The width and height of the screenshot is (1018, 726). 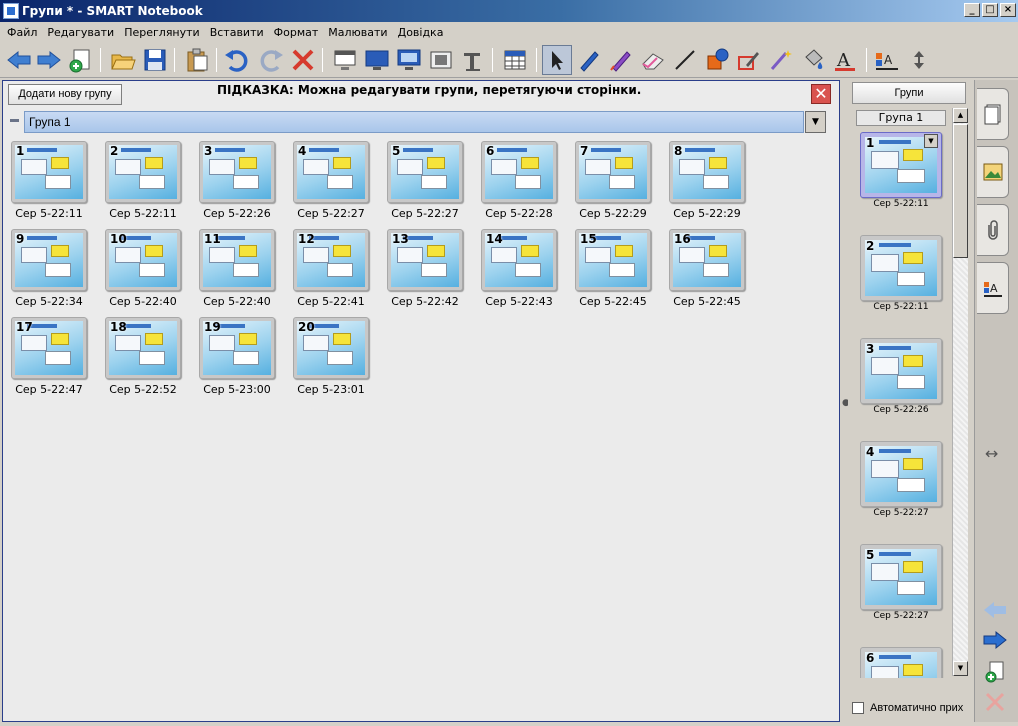 I want to click on group-menu-dropdown: ▼, so click(x=815, y=122).